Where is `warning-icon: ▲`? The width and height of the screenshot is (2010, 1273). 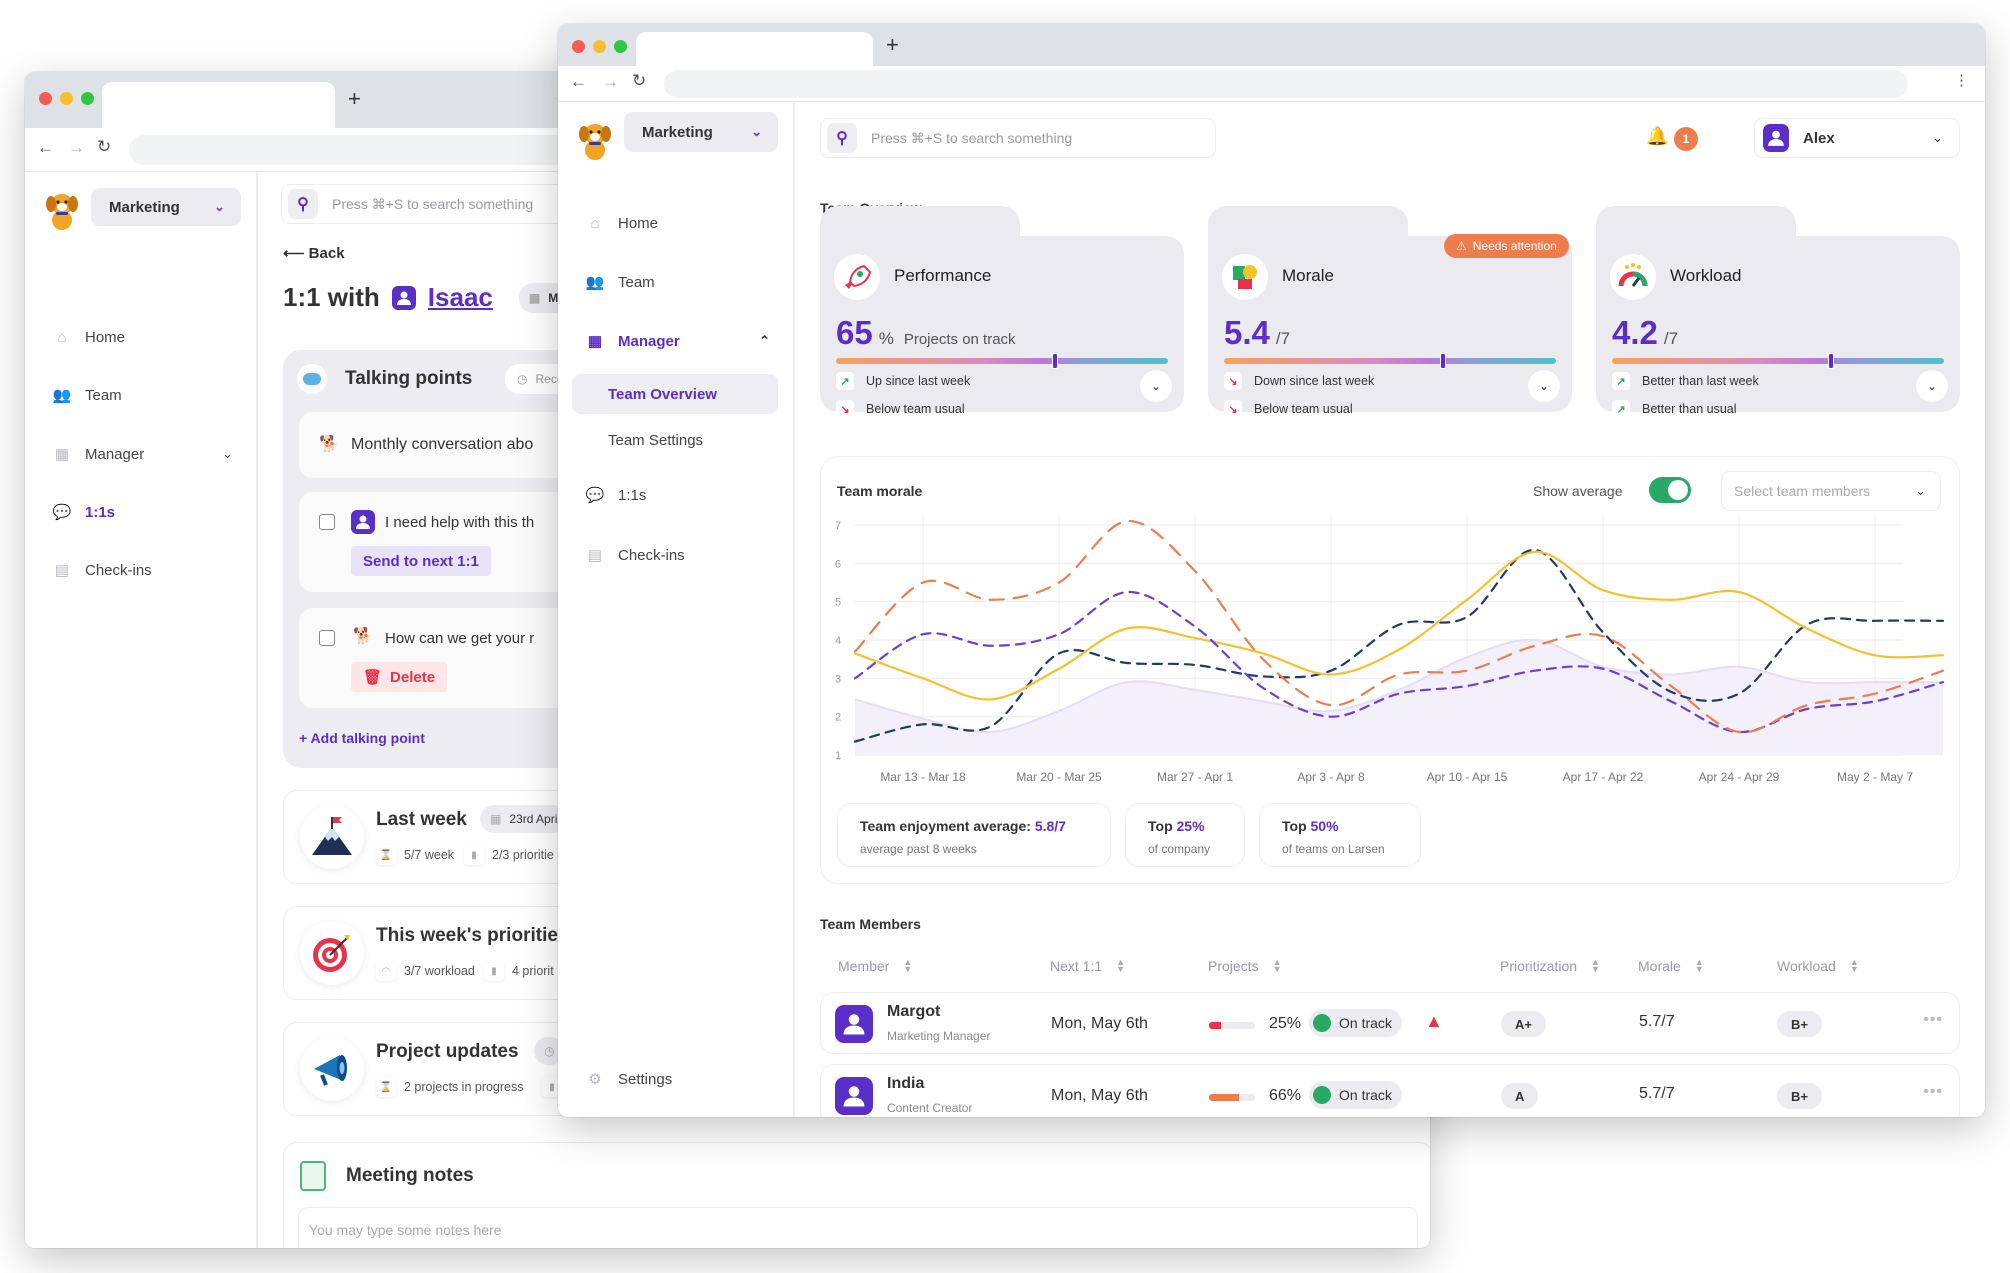 warning-icon: ▲ is located at coordinates (1434, 1021).